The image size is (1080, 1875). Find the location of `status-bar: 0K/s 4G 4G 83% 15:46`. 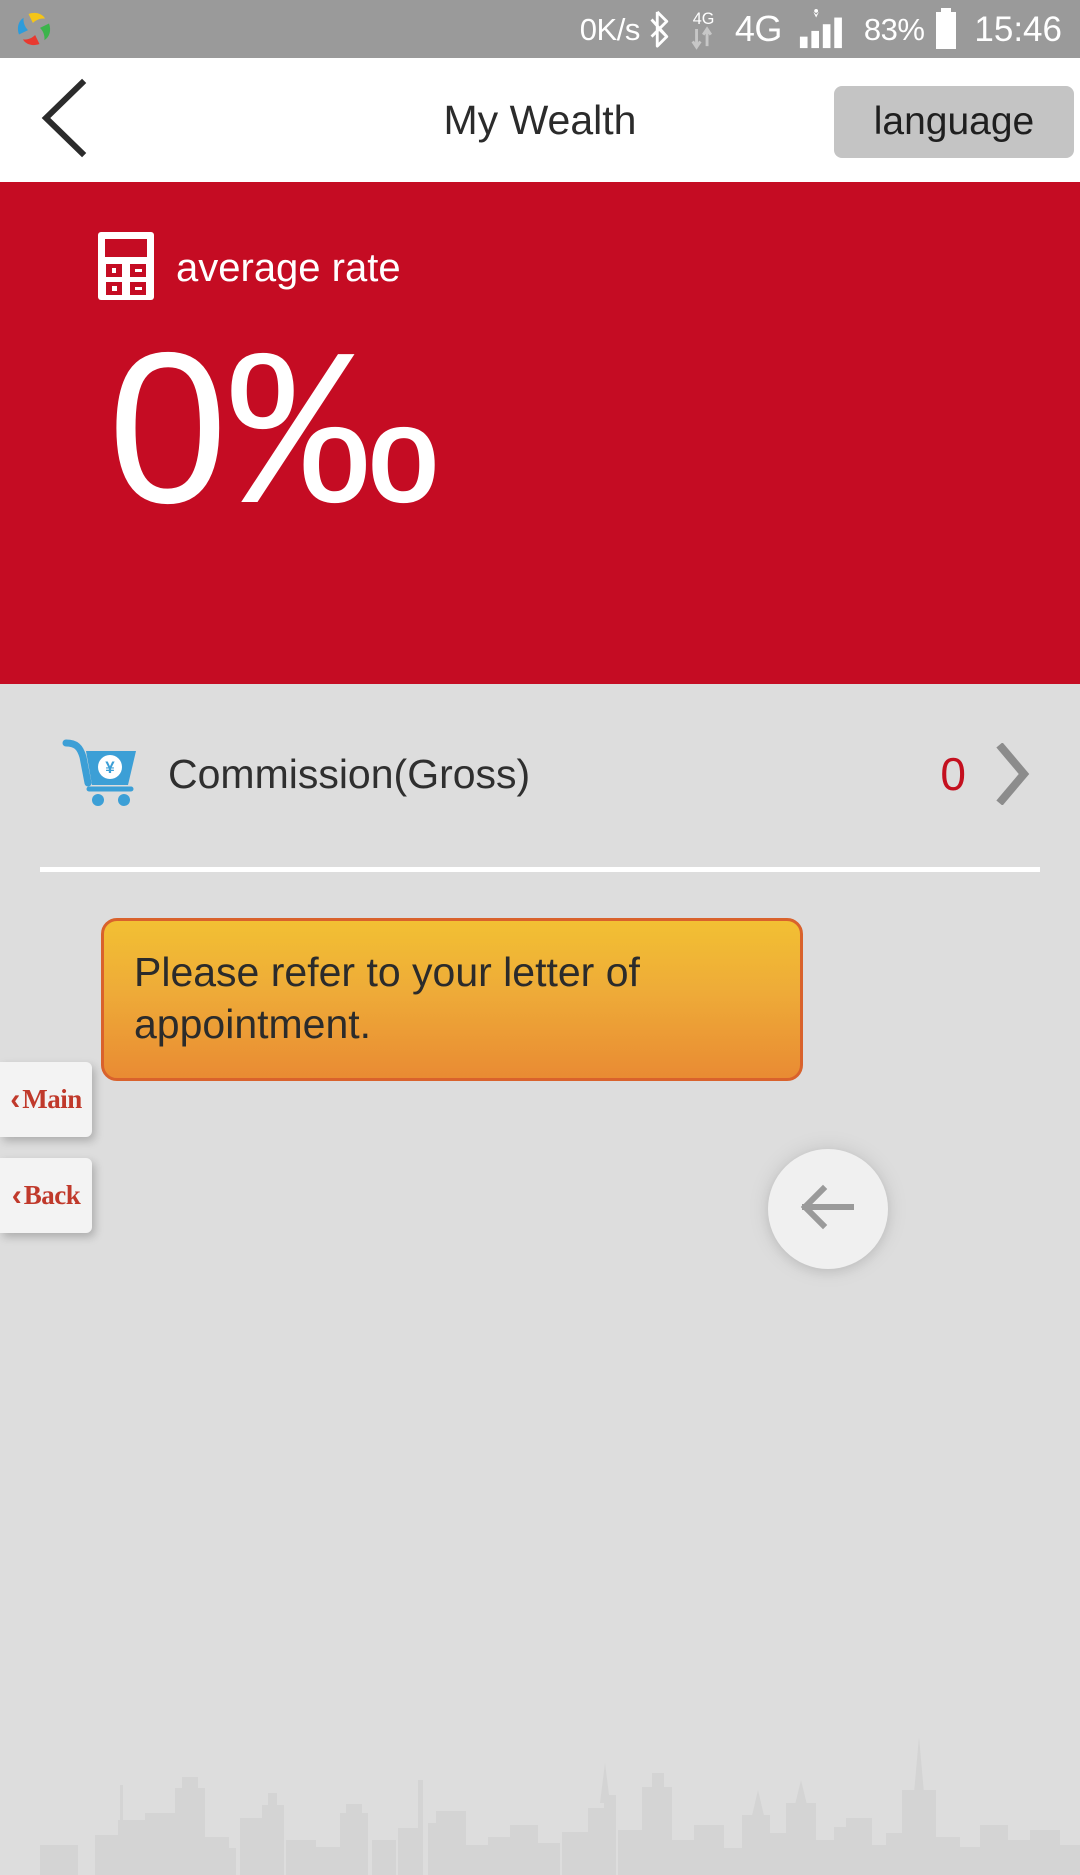

status-bar: 0K/s 4G 4G 83% 15:46 is located at coordinates (540, 29).